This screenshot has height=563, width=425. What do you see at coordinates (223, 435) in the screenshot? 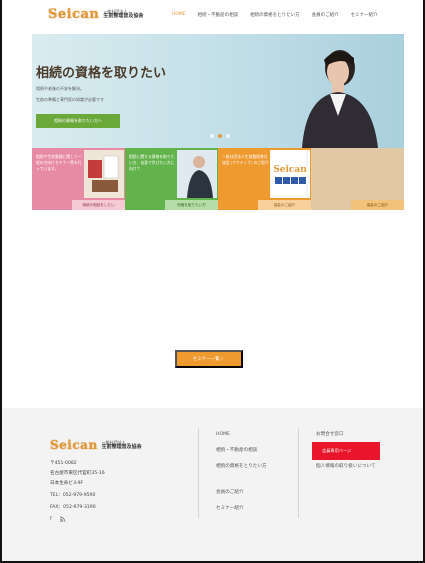
I see `footer-link-home: HOME` at bounding box center [223, 435].